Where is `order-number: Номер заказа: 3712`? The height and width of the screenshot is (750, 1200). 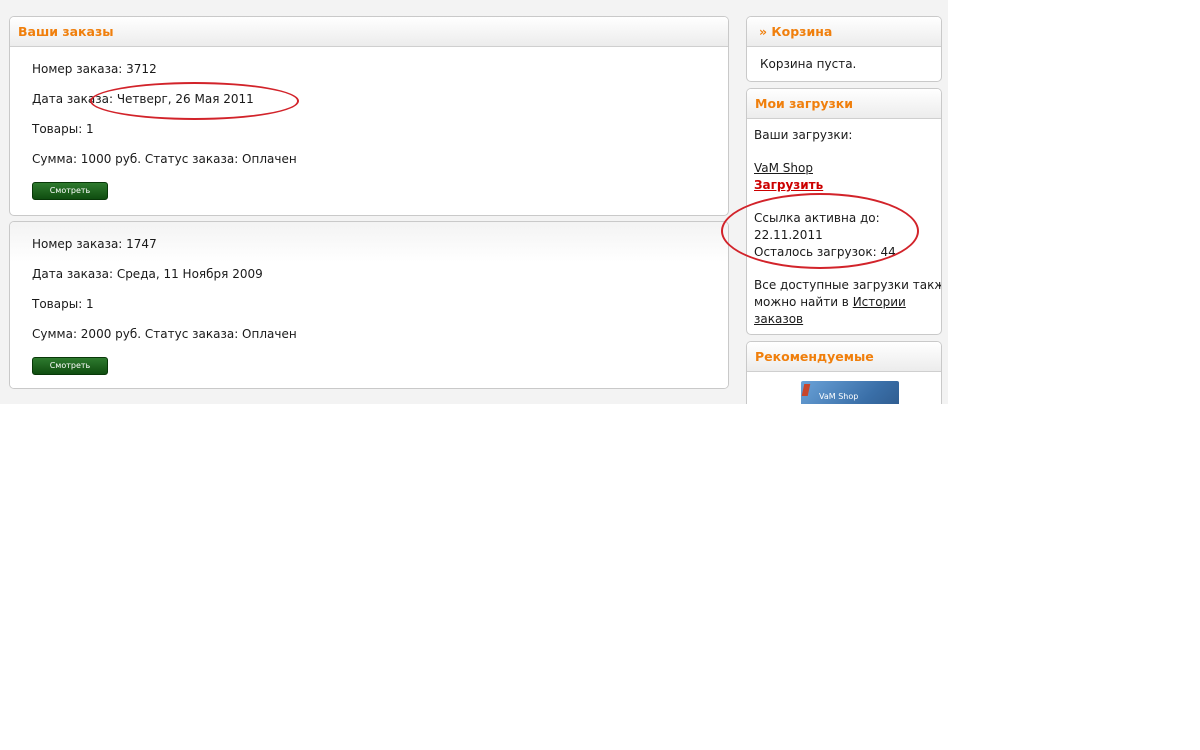
order-number: Номер заказа: 3712 is located at coordinates (94, 69).